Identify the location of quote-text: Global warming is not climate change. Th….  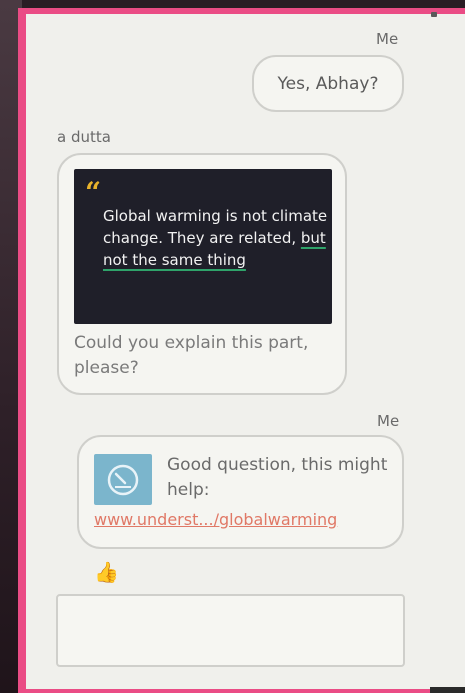
(215, 238).